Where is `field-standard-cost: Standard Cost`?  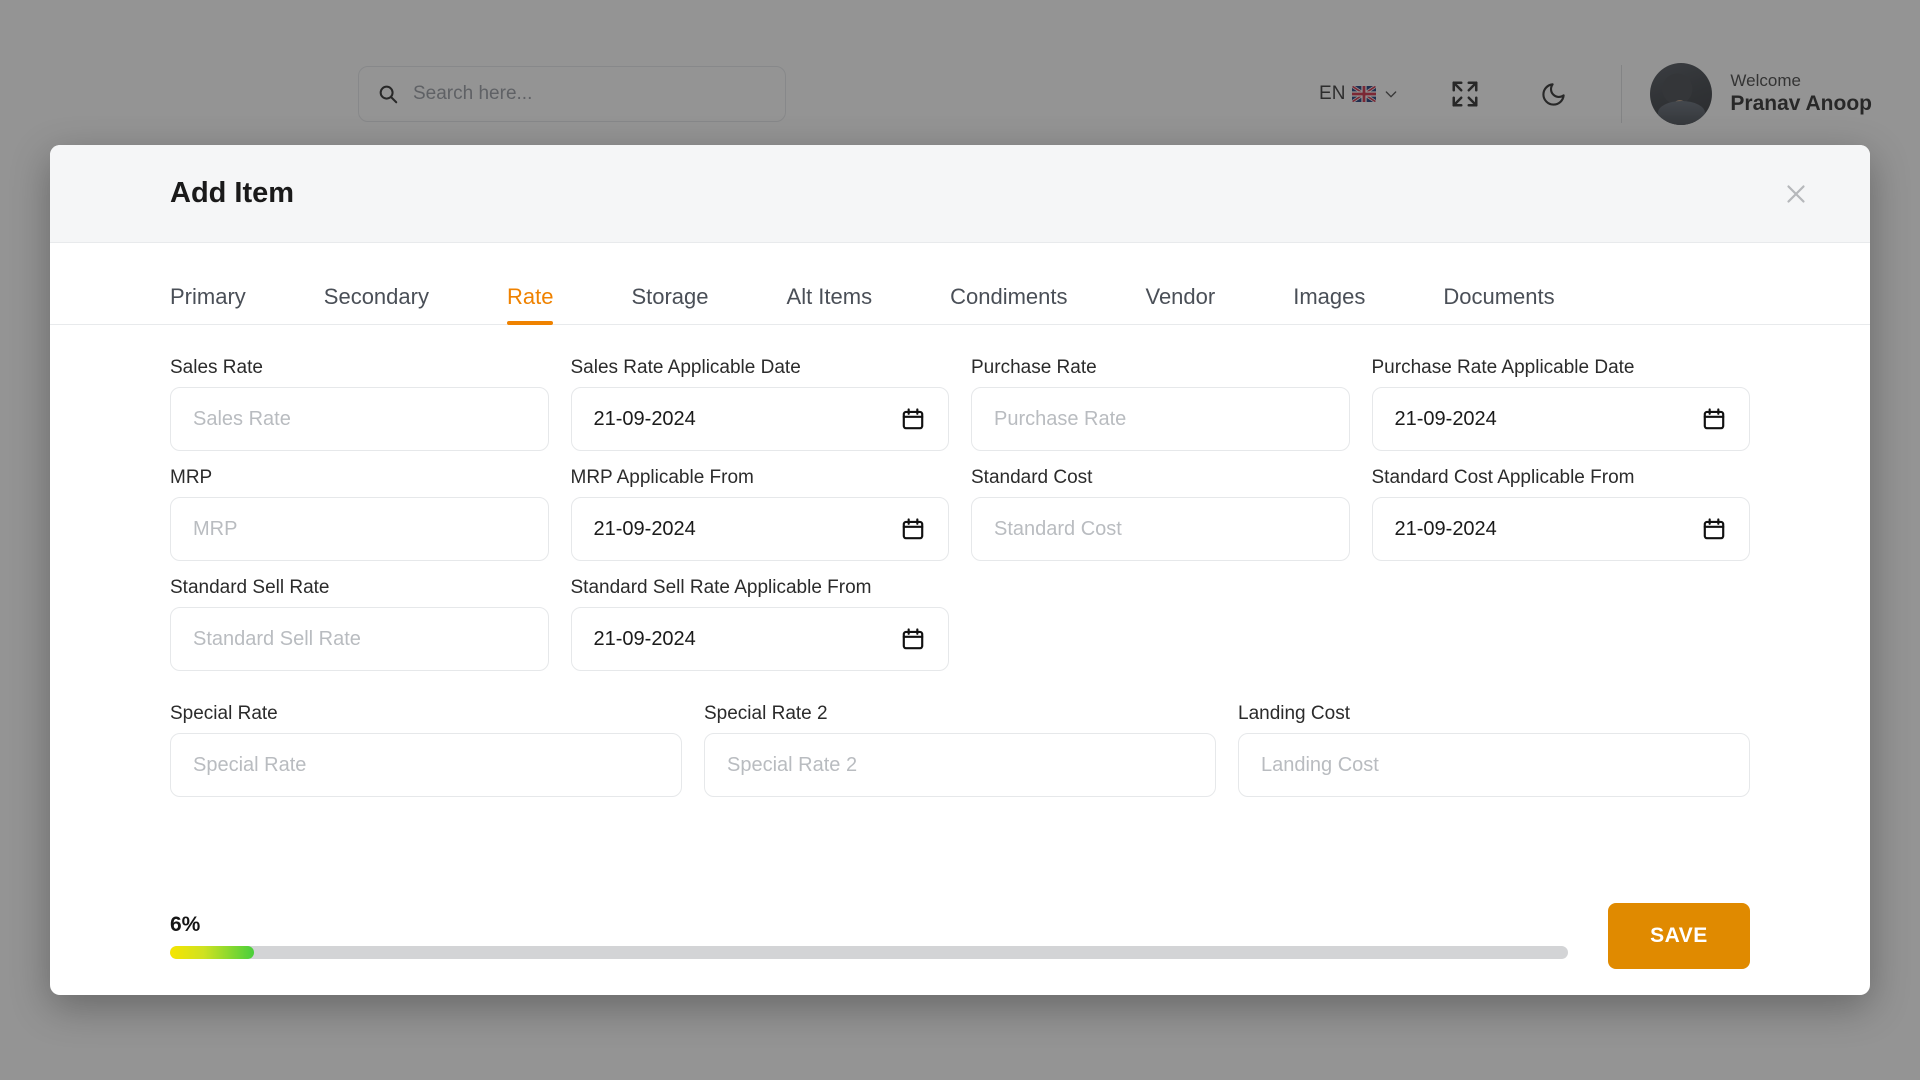 field-standard-cost: Standard Cost is located at coordinates (1160, 514).